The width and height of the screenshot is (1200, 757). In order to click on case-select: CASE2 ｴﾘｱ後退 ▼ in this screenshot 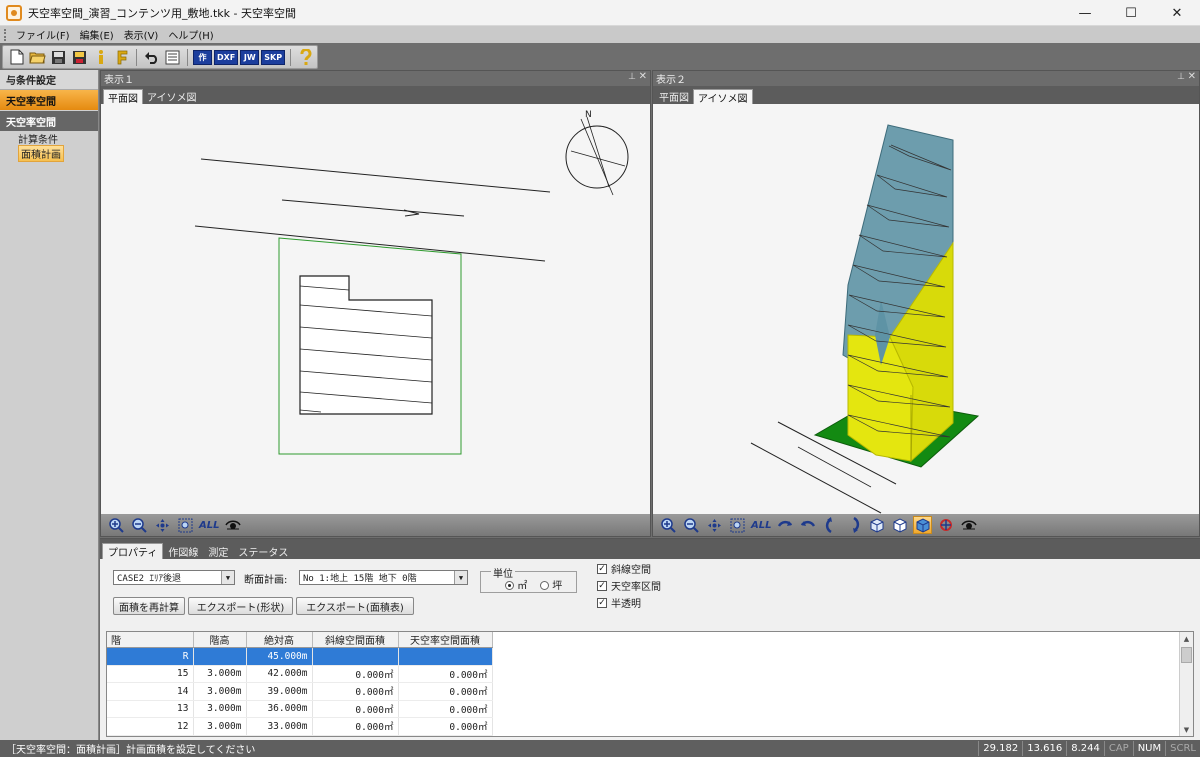, I will do `click(174, 577)`.